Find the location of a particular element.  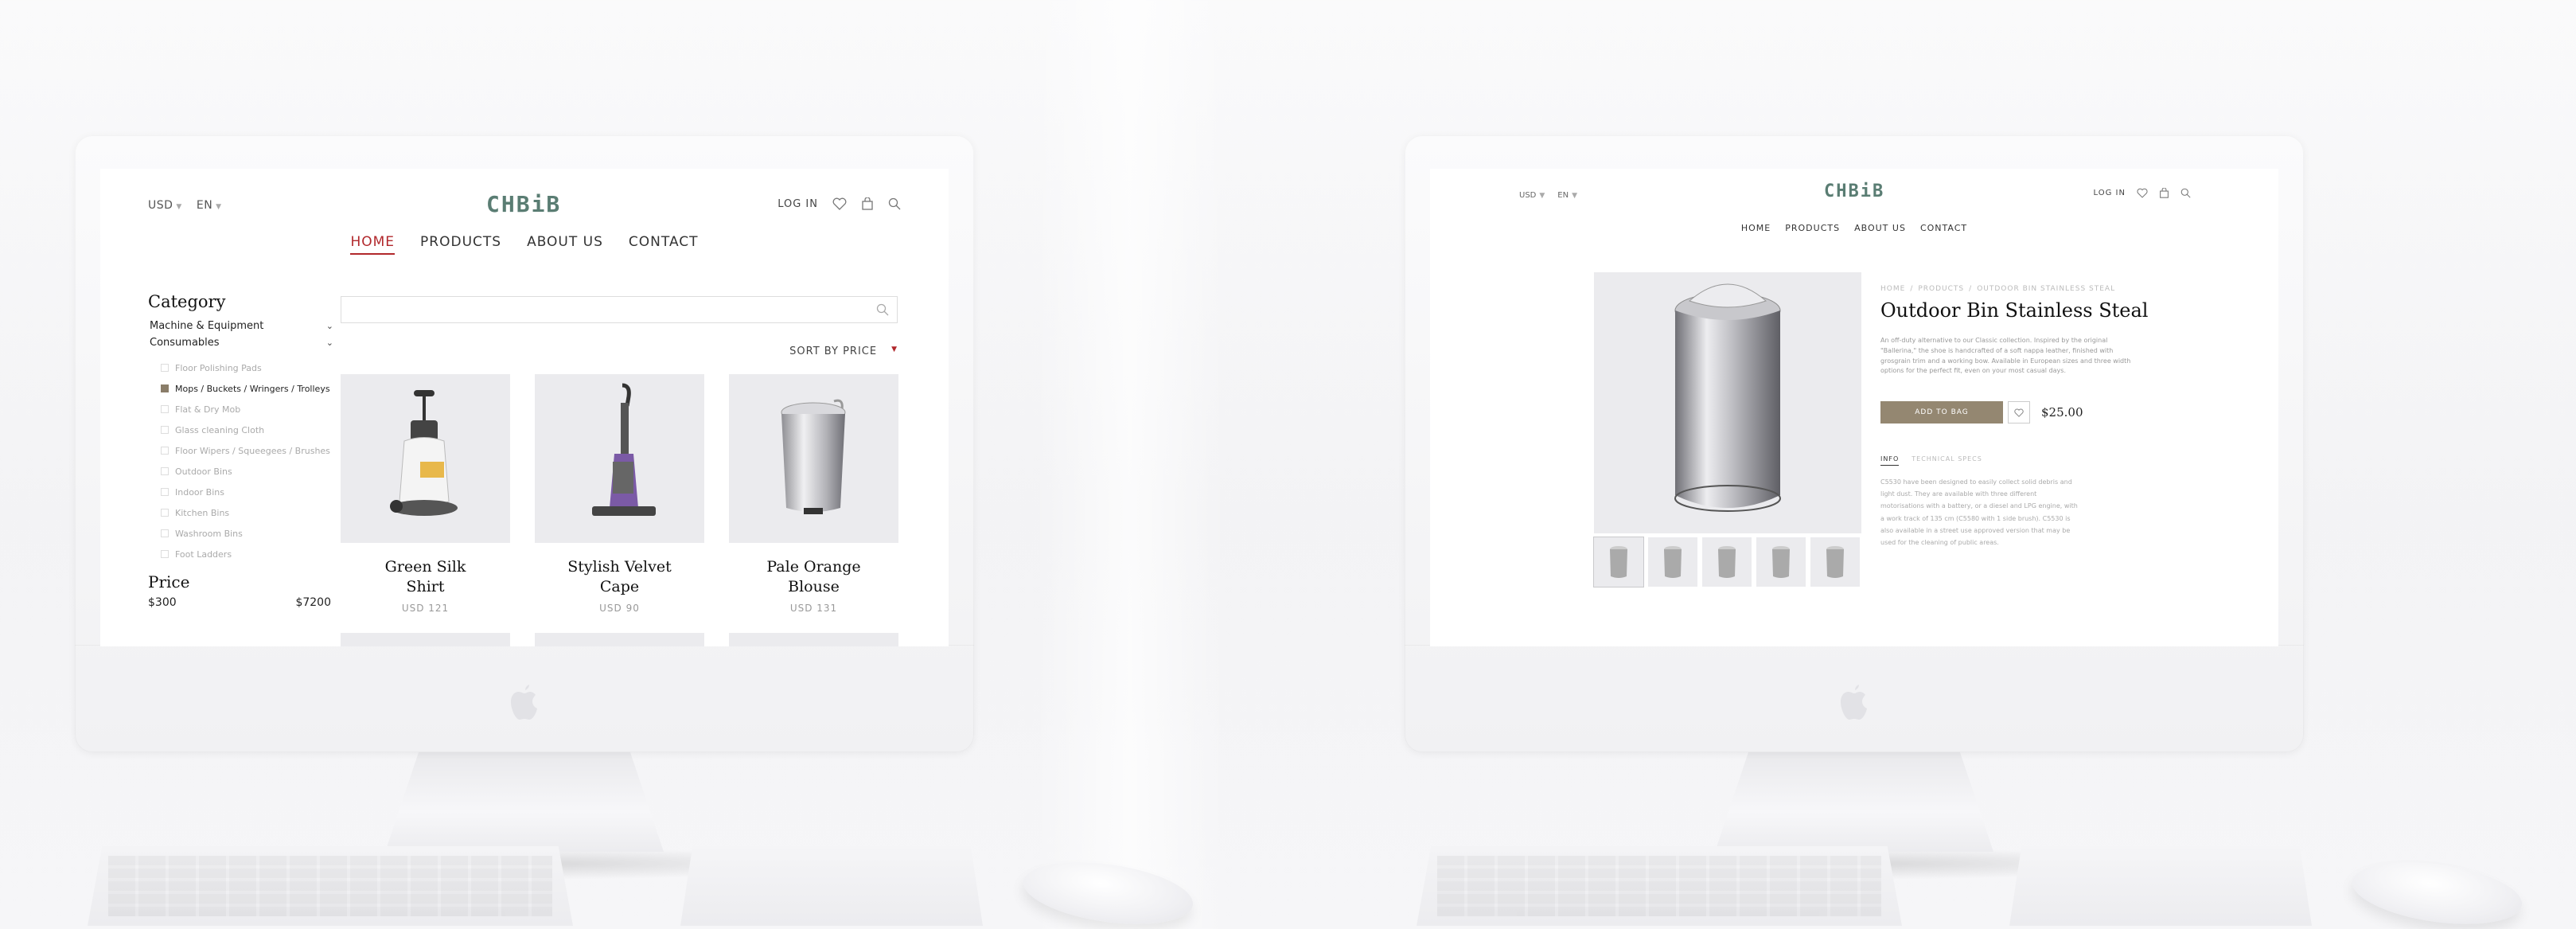

wishlist-button is located at coordinates (2019, 412).